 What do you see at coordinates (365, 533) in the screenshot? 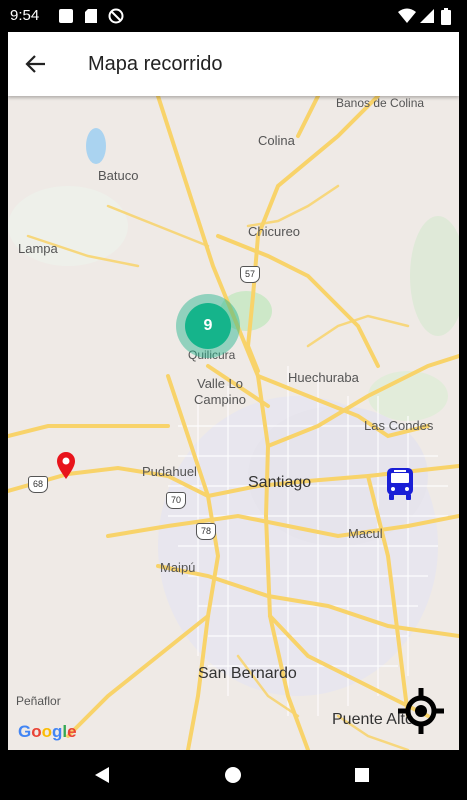
I see `place-macul: Macul` at bounding box center [365, 533].